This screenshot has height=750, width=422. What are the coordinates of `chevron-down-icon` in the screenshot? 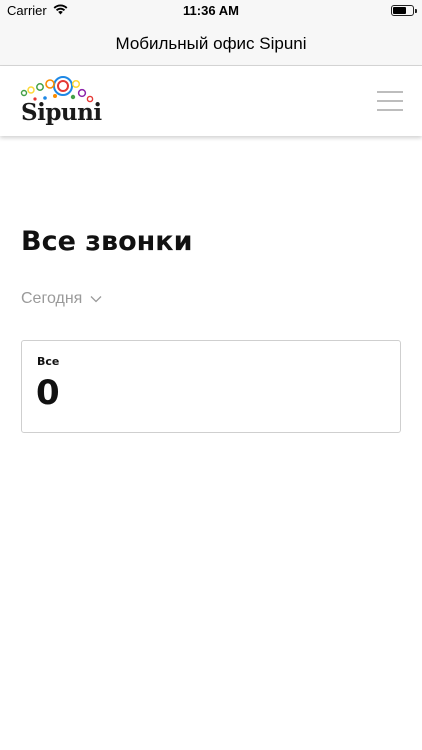 It's located at (96, 299).